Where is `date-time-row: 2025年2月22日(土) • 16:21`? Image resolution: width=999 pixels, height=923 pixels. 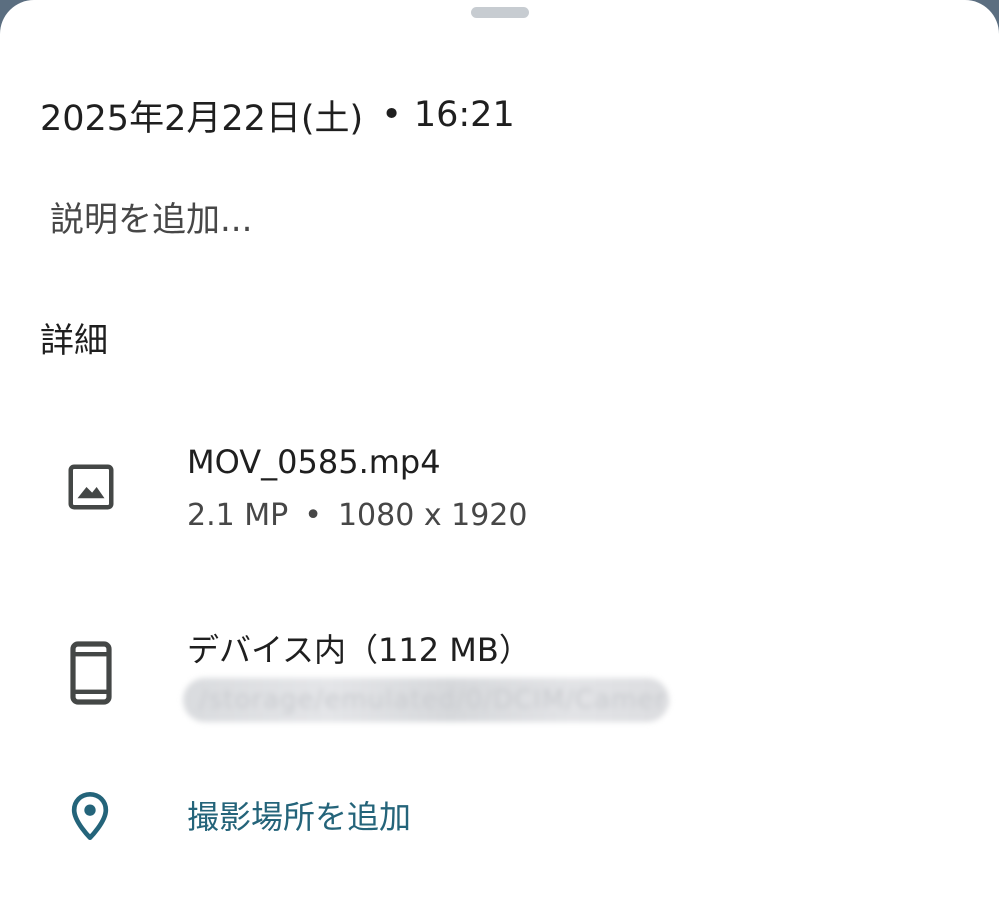
date-time-row: 2025年2月22日(土) • 16:21 is located at coordinates (277, 115).